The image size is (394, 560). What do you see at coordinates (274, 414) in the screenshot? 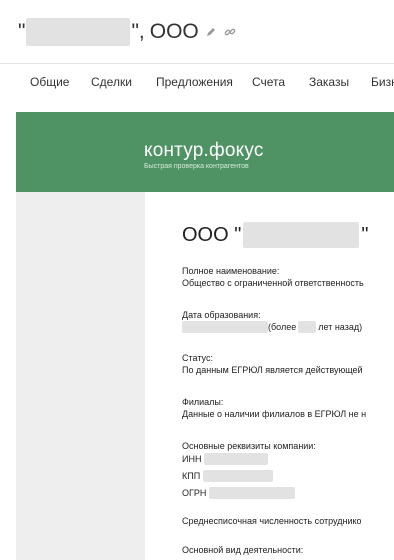
I see `branches-value: Данные о наличии филиалов в ЕГРЮЛ не н` at bounding box center [274, 414].